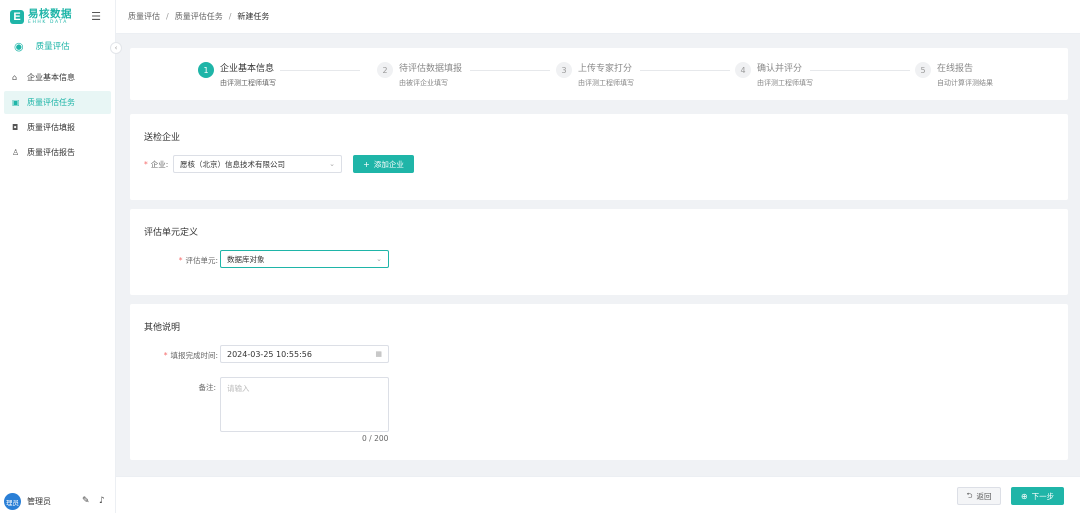 This screenshot has width=1080, height=513. What do you see at coordinates (1024, 496) in the screenshot?
I see `next-icon: ⊕` at bounding box center [1024, 496].